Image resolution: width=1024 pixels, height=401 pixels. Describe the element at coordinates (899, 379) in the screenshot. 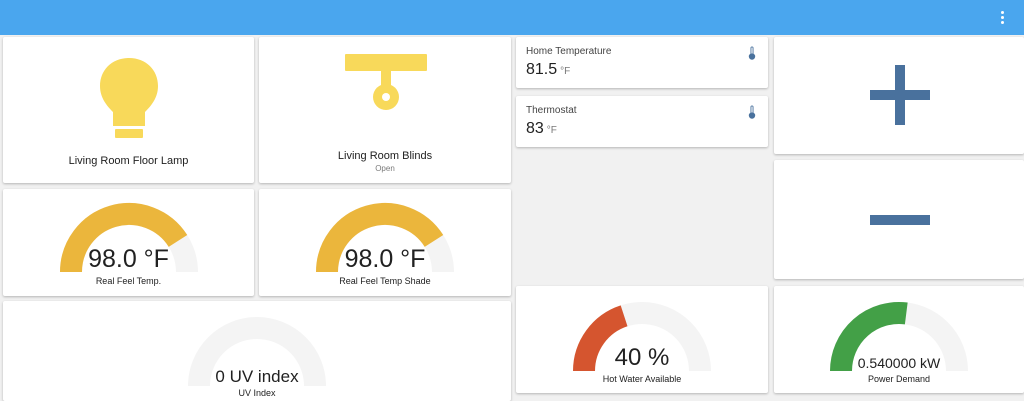

I see `power-demand-label: Power Demand` at that location.